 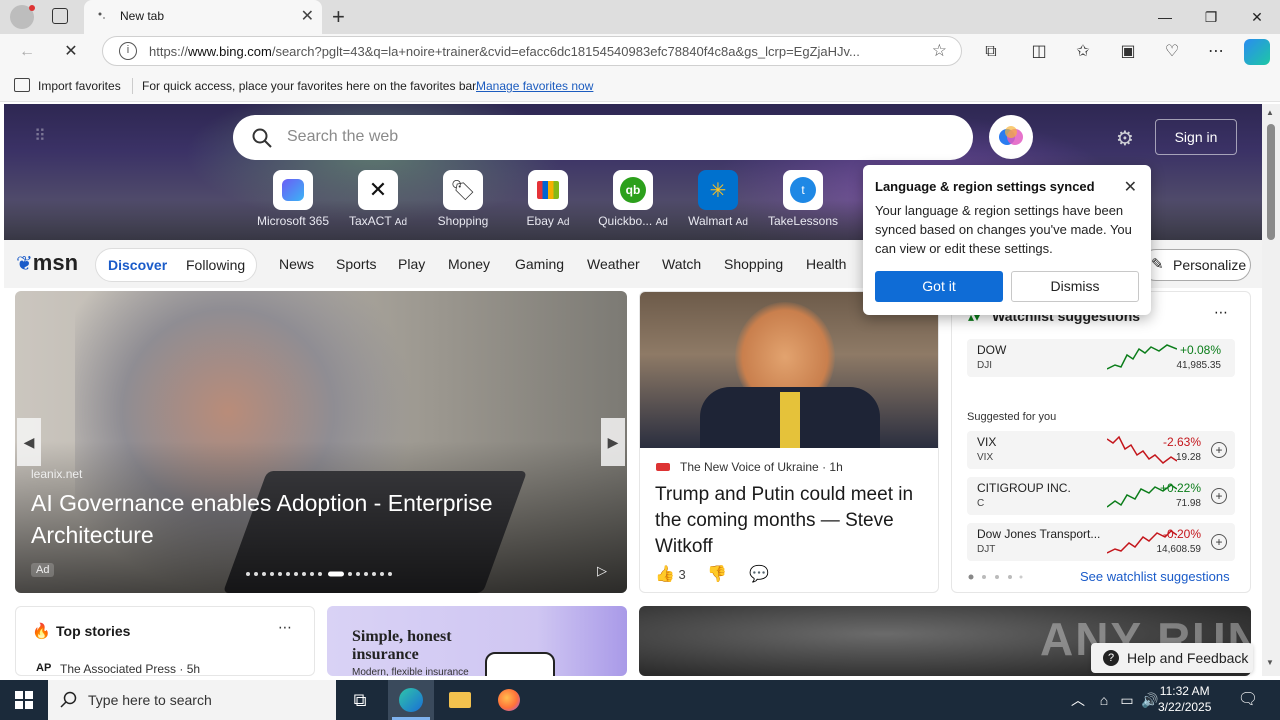 I want to click on quick-link-ebay: Ebay Ad, so click(x=548, y=199).